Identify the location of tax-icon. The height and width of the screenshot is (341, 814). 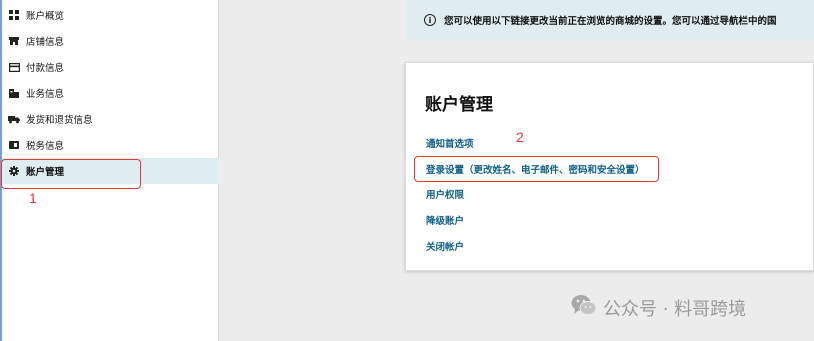
(14, 145).